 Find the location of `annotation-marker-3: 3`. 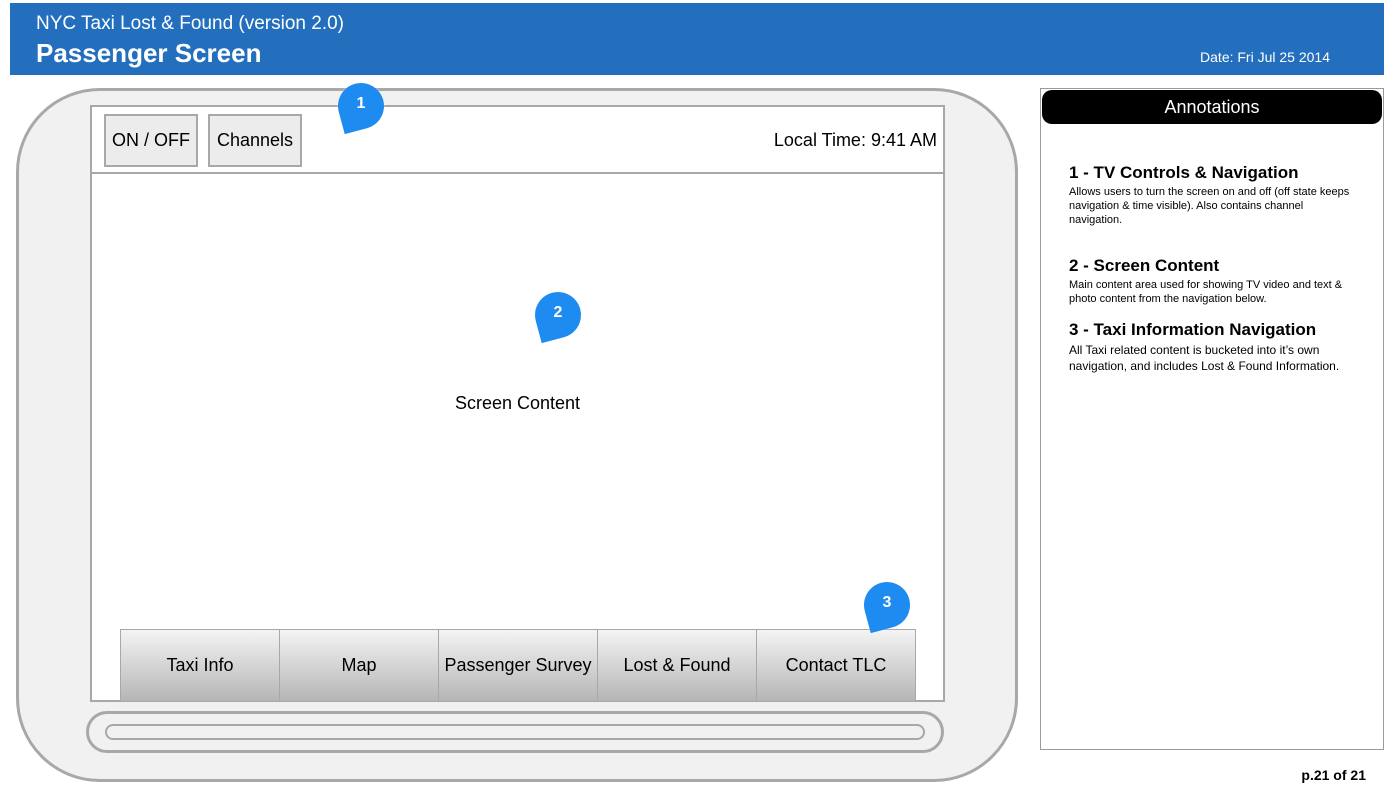

annotation-marker-3: 3 is located at coordinates (887, 605).